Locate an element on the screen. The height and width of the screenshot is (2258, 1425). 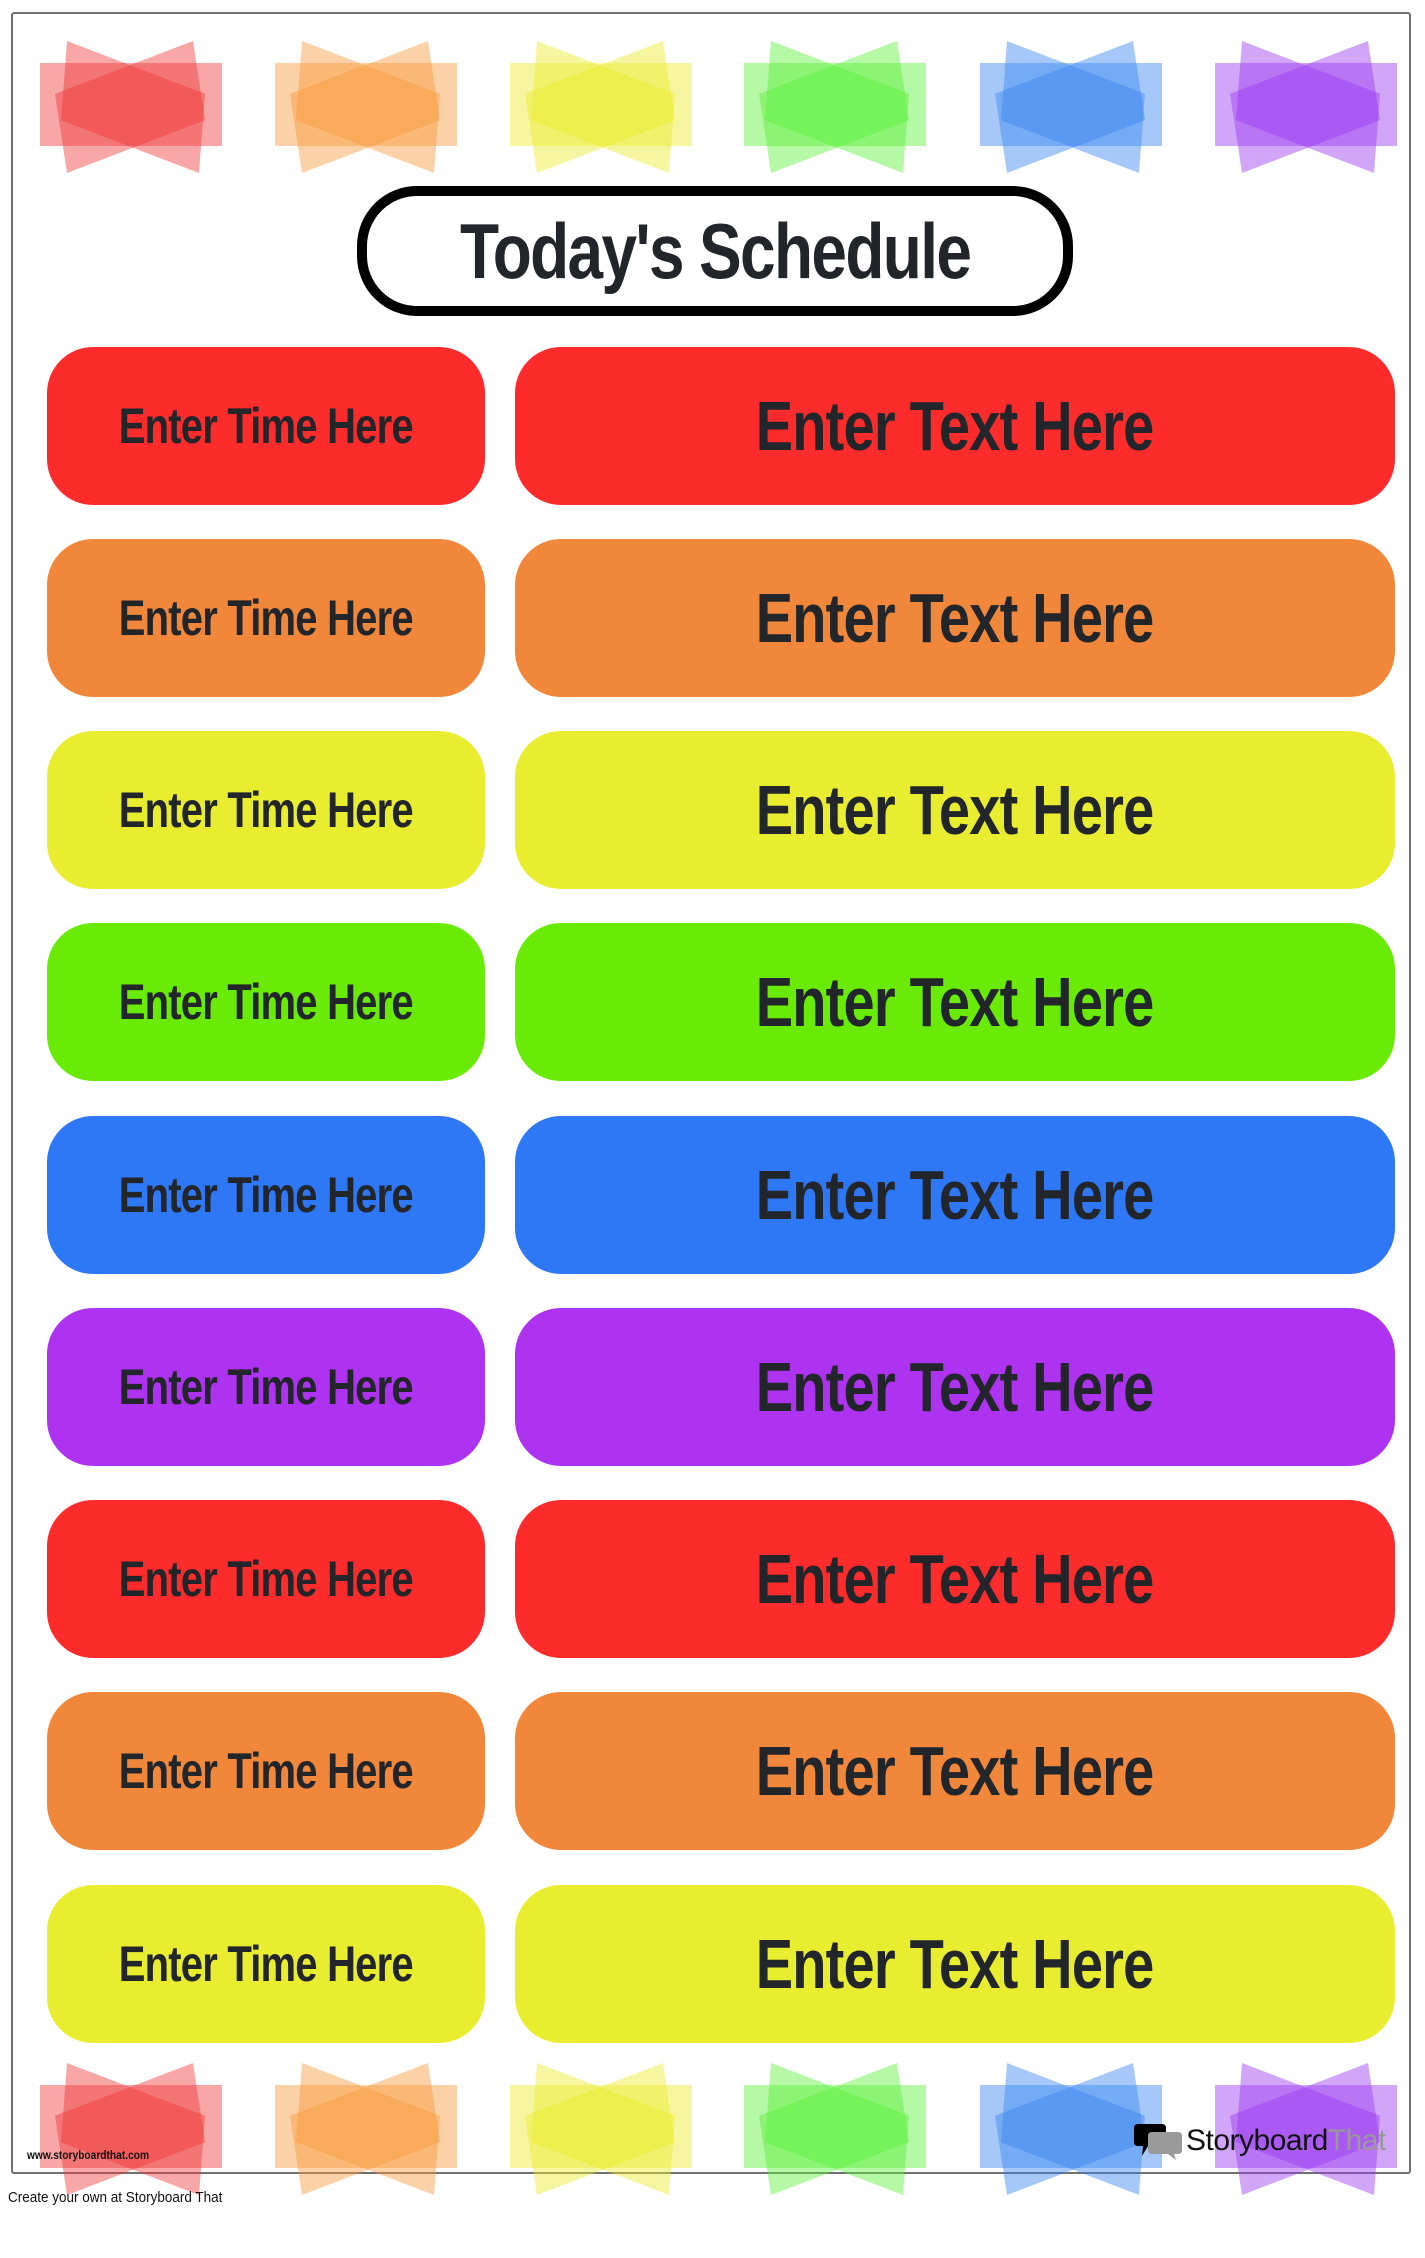
storyboardthat-logo: Storyboard That is located at coordinates (1260, 2141).